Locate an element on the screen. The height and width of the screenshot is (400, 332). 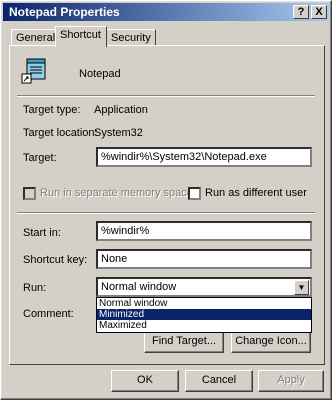
target-label: Target: is located at coordinates (40, 158).